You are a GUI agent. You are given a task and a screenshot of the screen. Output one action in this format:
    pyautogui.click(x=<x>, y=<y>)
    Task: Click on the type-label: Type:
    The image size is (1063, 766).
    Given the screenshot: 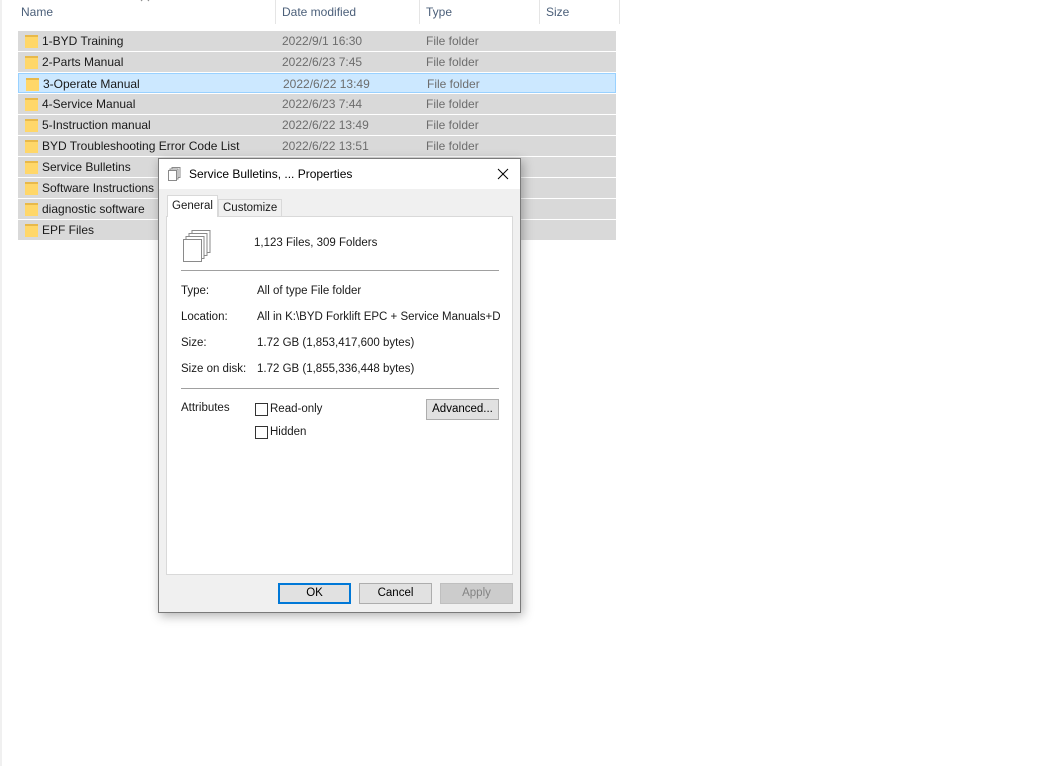 What is the action you would take?
    pyautogui.click(x=195, y=291)
    